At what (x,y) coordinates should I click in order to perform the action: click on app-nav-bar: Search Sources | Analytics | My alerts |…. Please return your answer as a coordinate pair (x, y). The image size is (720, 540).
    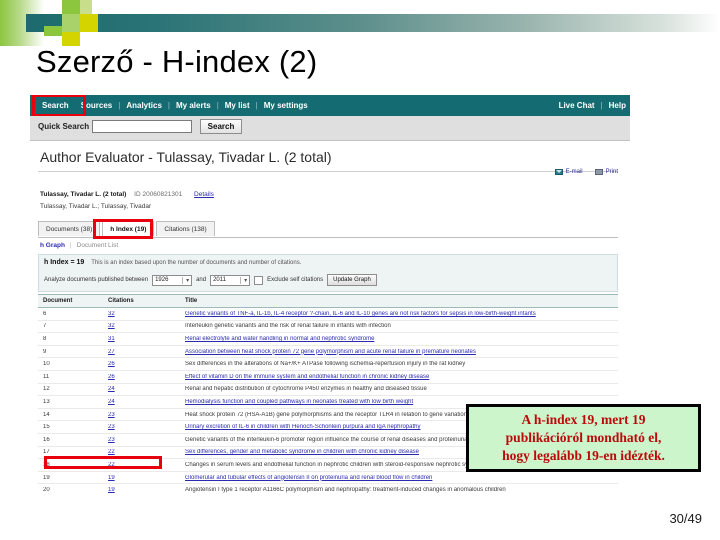
    Looking at the image, I should click on (330, 106).